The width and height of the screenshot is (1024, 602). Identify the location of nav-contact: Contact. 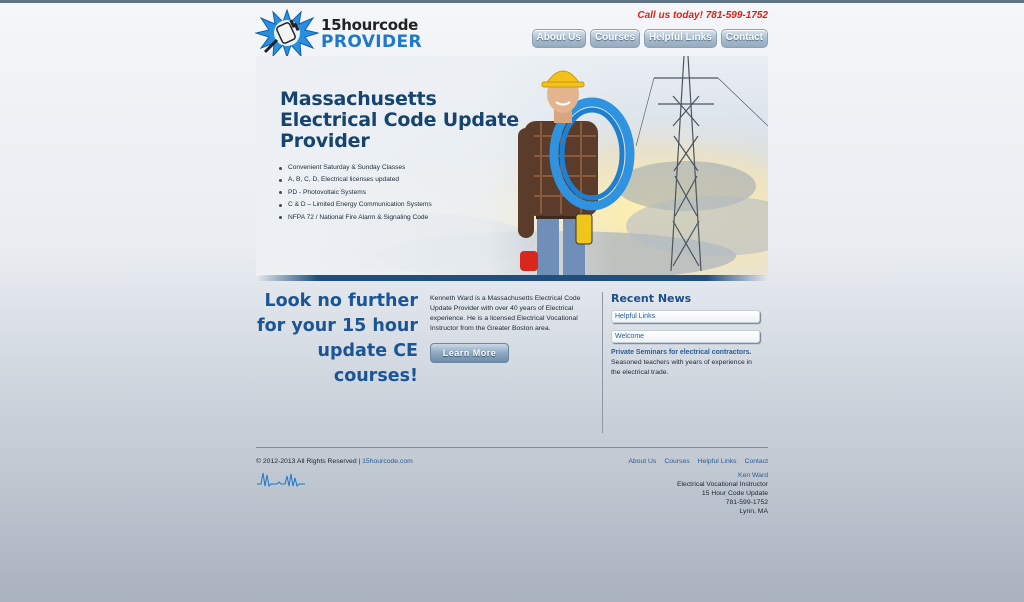
(744, 38).